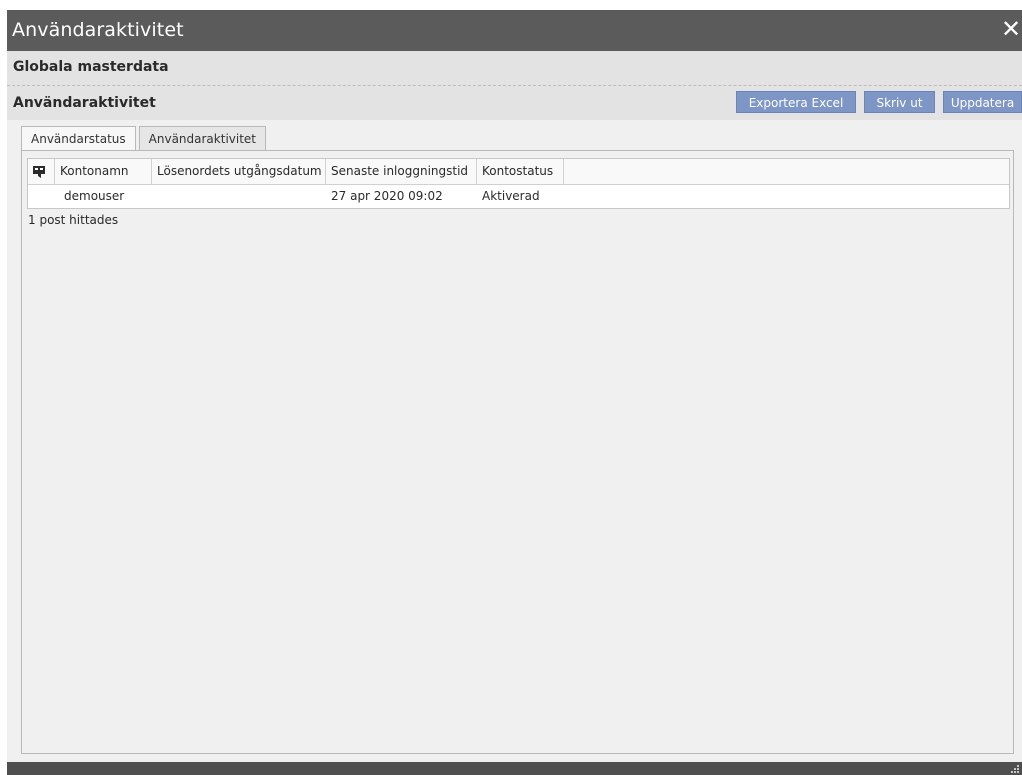 The height and width of the screenshot is (775, 1022). I want to click on column-header-password-expiry: Lösenordets utgångsdatum, so click(239, 171).